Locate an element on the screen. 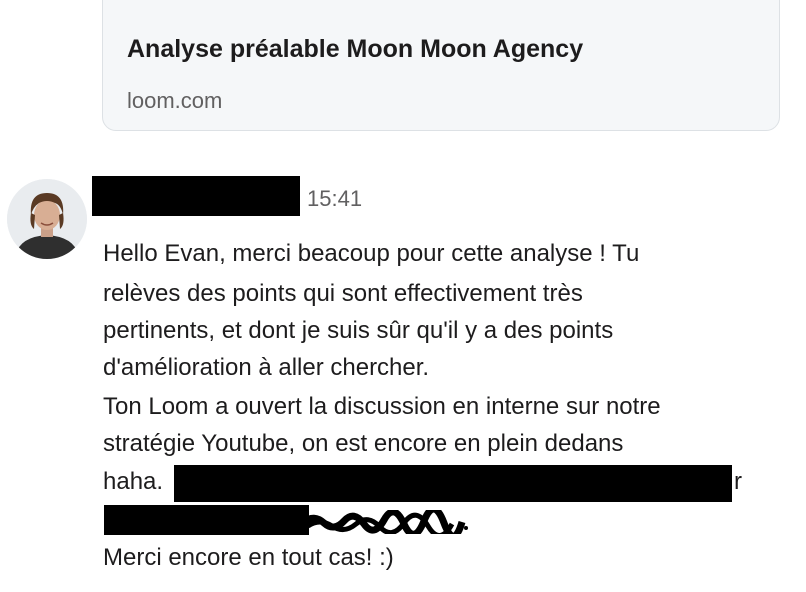 This screenshot has width=806, height=592. redacted-sender-name is located at coordinates (196, 196).